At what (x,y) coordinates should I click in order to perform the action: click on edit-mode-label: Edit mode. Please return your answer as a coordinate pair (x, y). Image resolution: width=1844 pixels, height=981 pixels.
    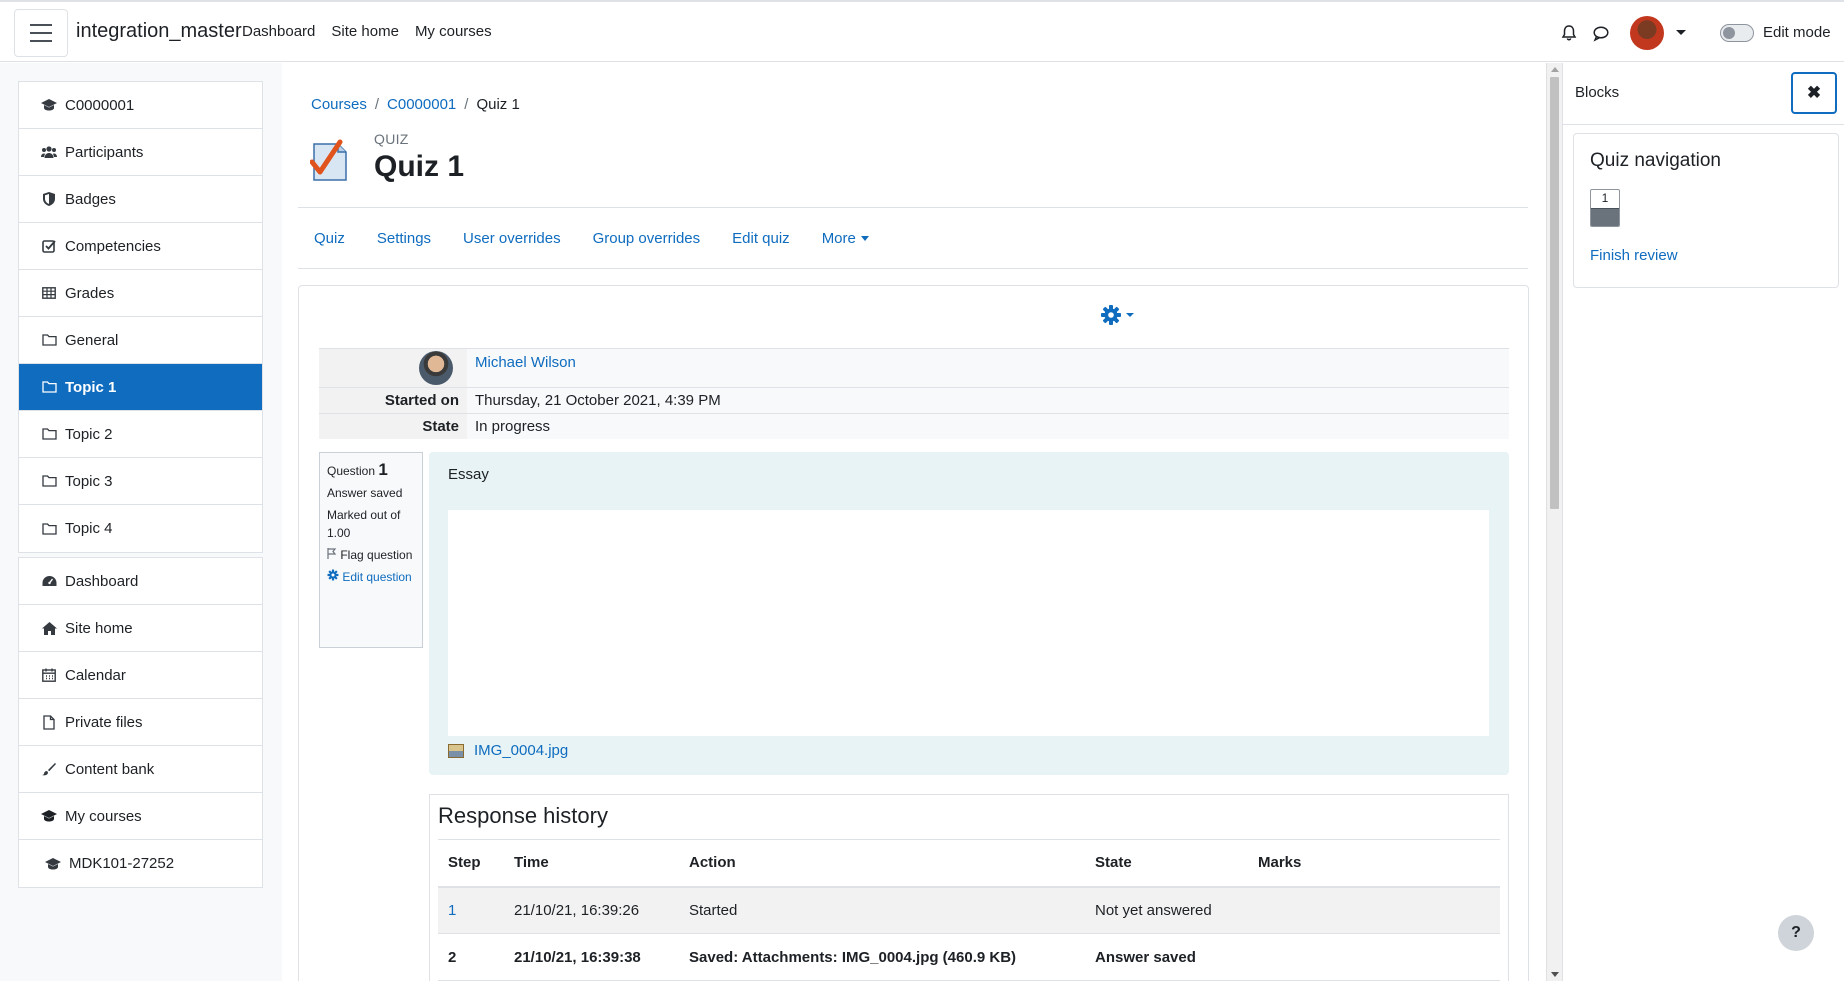
    Looking at the image, I should click on (1797, 32).